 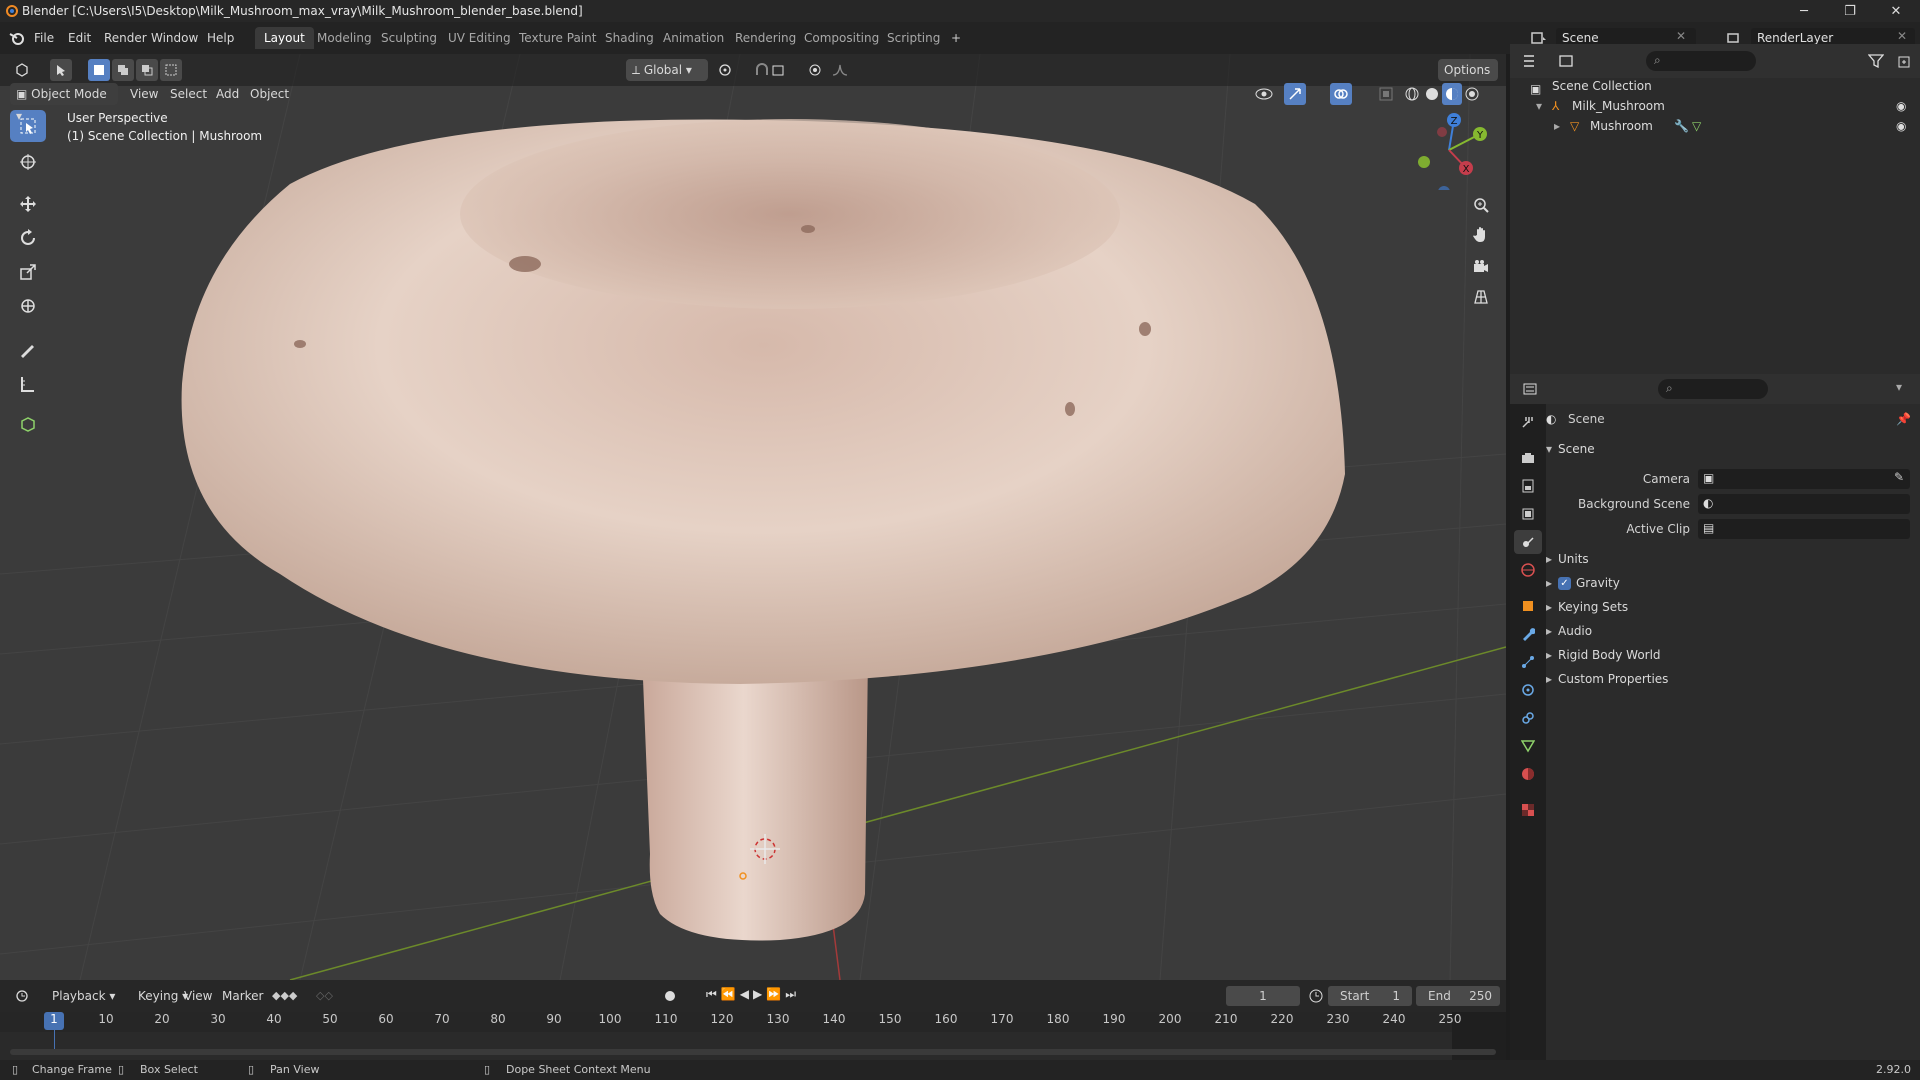 What do you see at coordinates (28, 272) in the screenshot?
I see `scale-tool` at bounding box center [28, 272].